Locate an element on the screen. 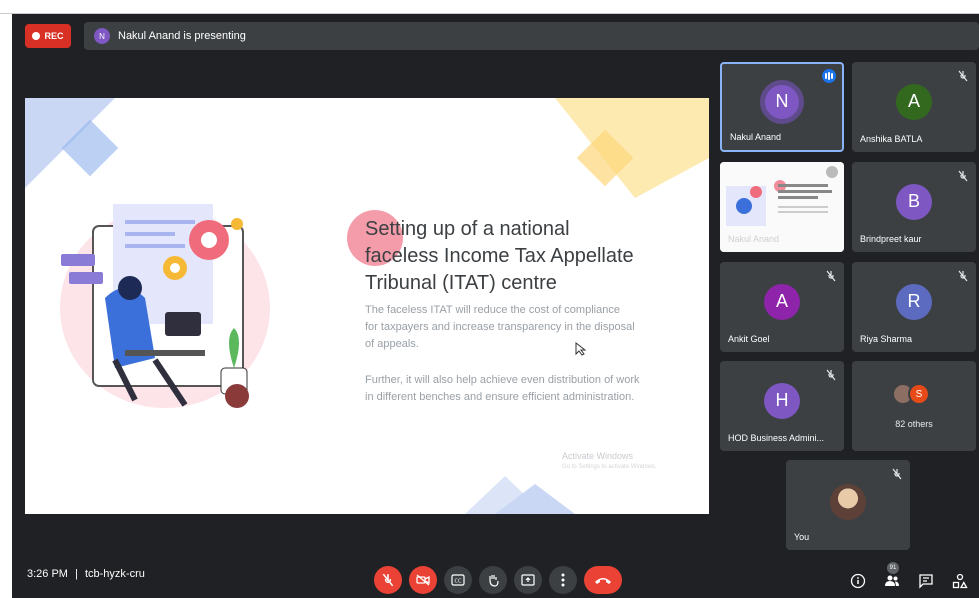  recording-badge: REC is located at coordinates (48, 36).